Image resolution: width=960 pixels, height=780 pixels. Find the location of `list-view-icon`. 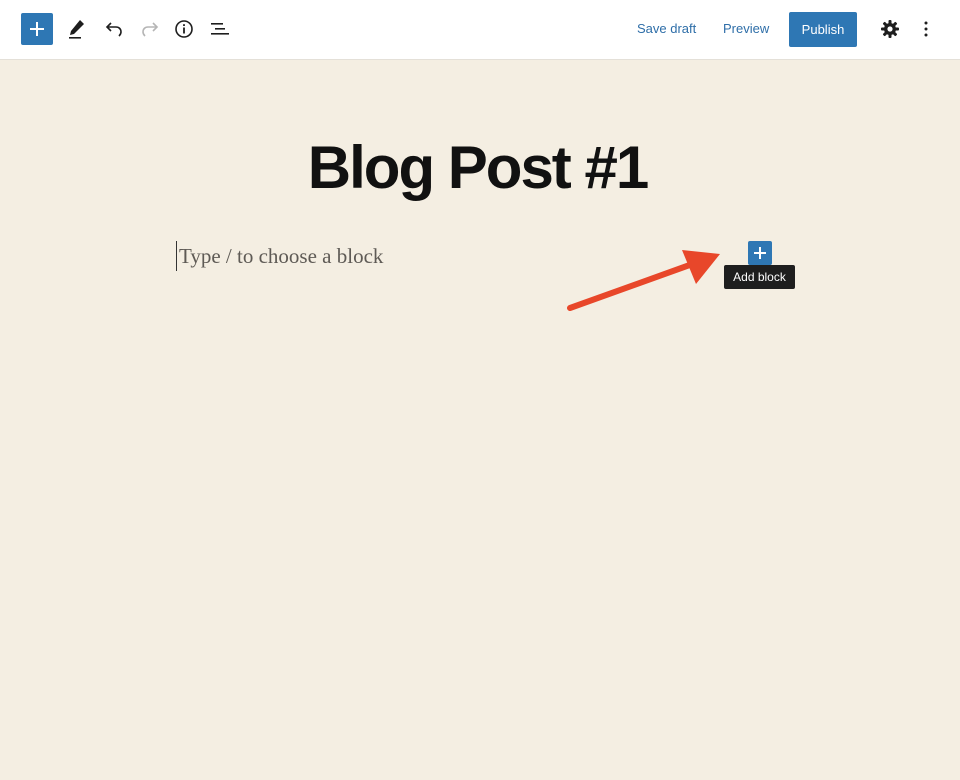

list-view-icon is located at coordinates (220, 29).